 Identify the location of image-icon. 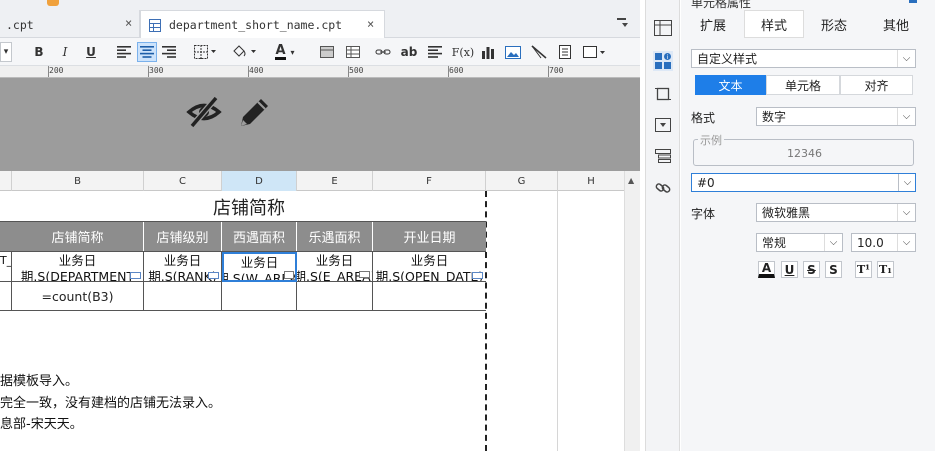
(513, 52).